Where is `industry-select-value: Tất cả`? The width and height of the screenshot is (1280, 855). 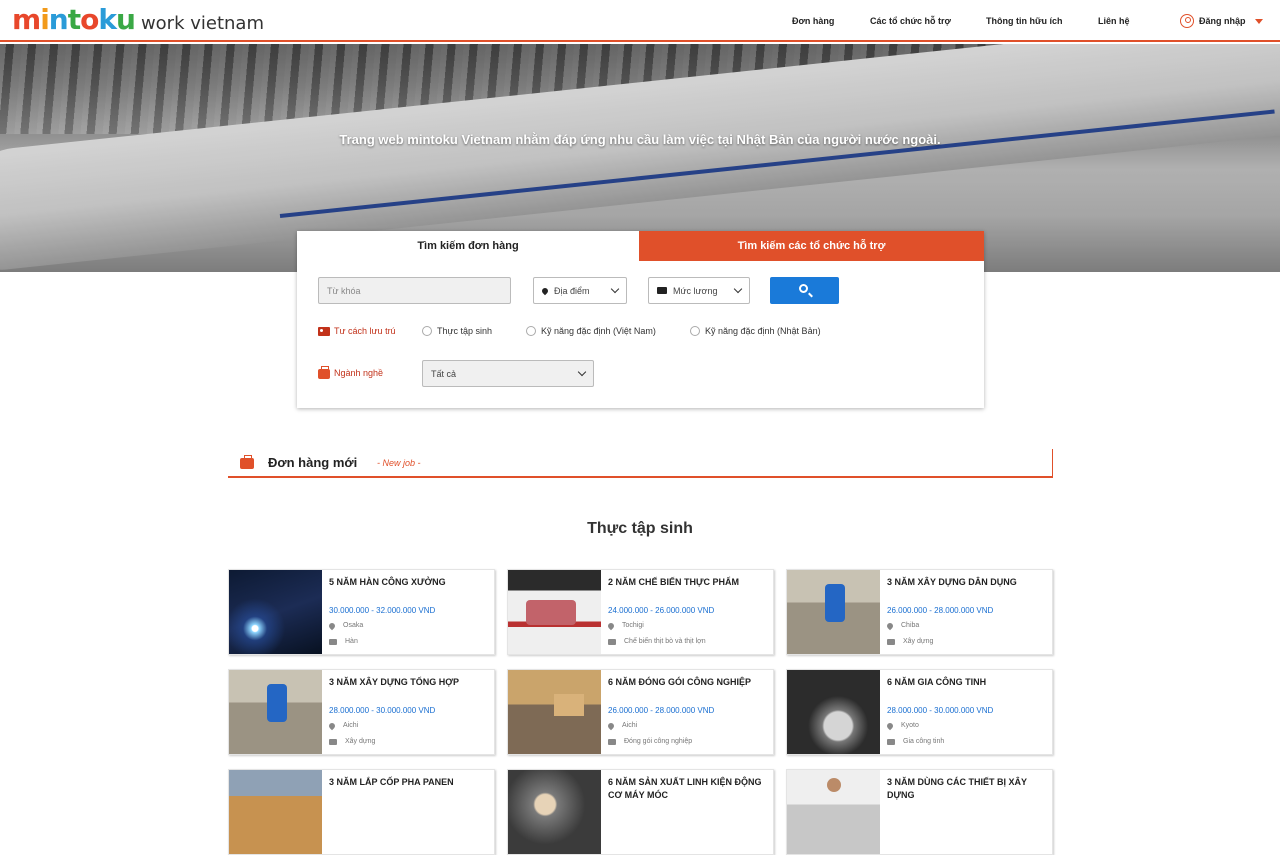 industry-select-value: Tất cả is located at coordinates (444, 373).